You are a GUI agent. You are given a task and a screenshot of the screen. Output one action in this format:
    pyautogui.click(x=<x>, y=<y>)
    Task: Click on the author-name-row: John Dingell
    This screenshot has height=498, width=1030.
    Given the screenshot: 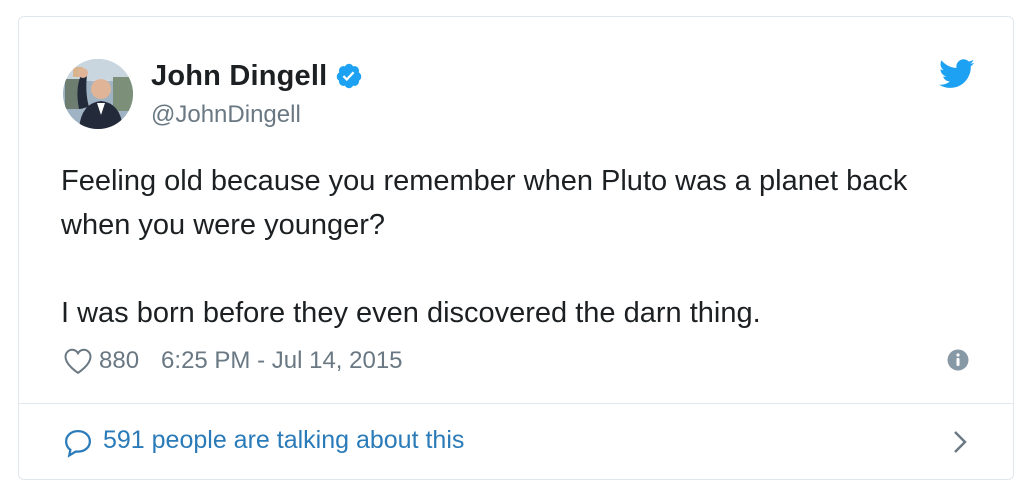 What is the action you would take?
    pyautogui.click(x=257, y=76)
    